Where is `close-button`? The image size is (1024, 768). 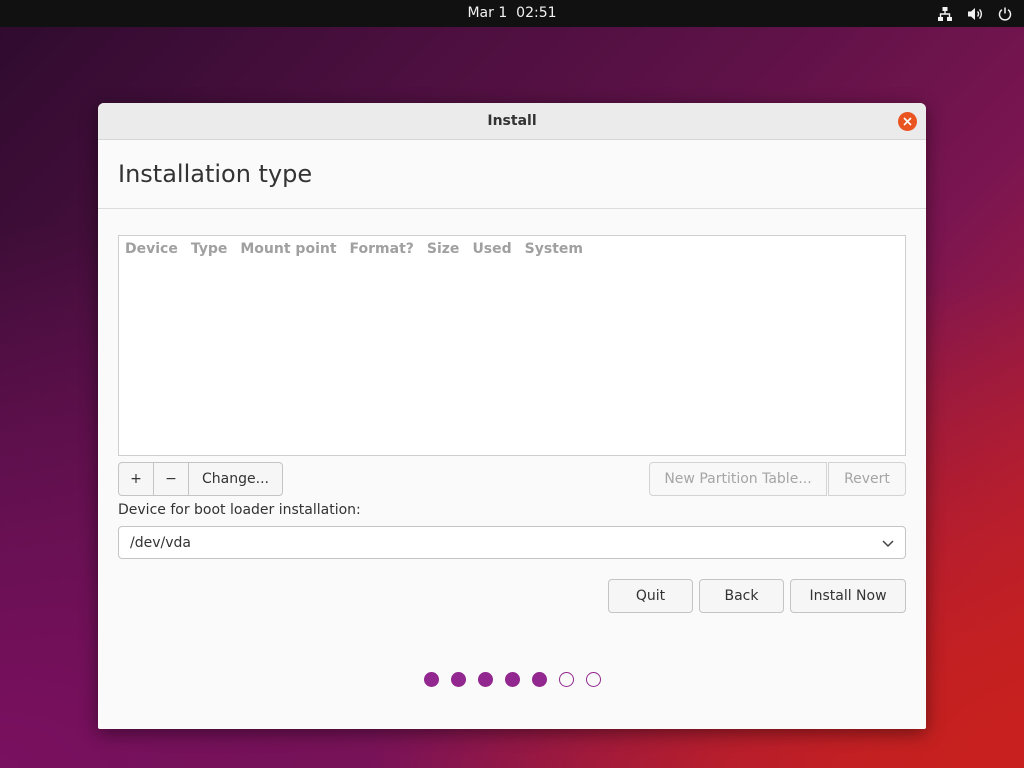 close-button is located at coordinates (907, 121).